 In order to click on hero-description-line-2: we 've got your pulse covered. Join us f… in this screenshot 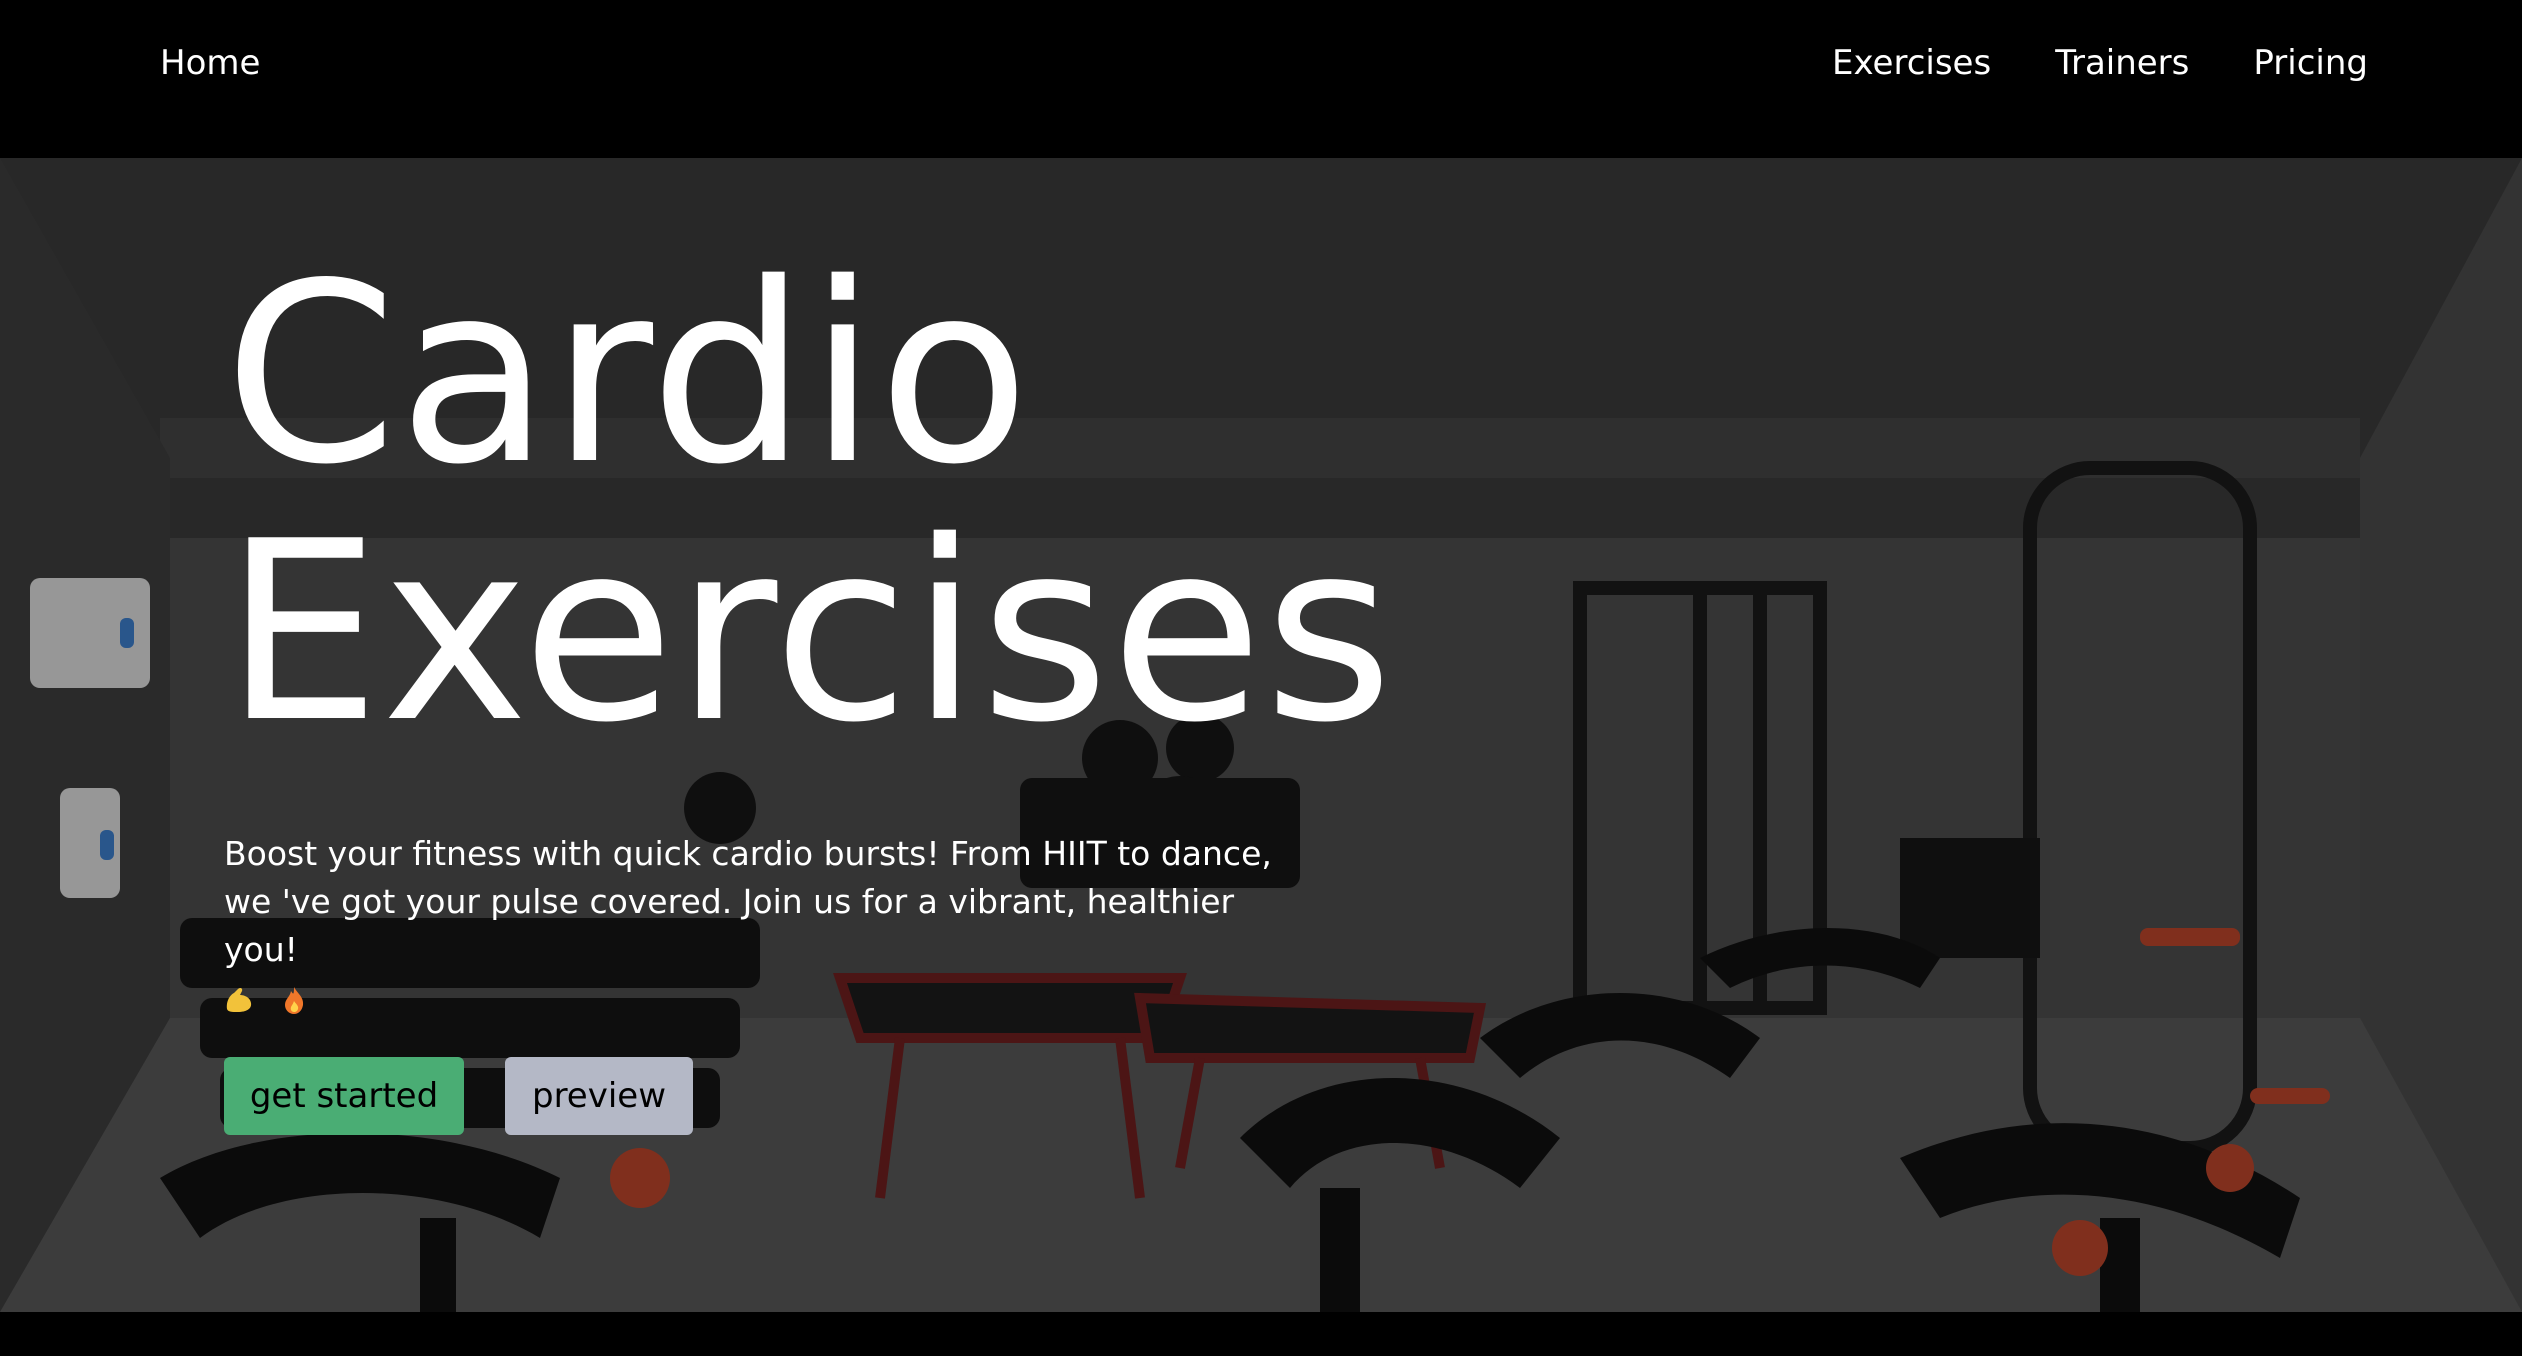, I will do `click(729, 925)`.